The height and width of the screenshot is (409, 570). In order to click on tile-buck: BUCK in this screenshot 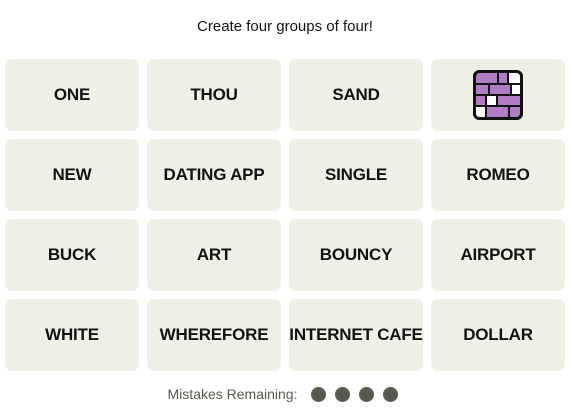, I will do `click(72, 255)`.